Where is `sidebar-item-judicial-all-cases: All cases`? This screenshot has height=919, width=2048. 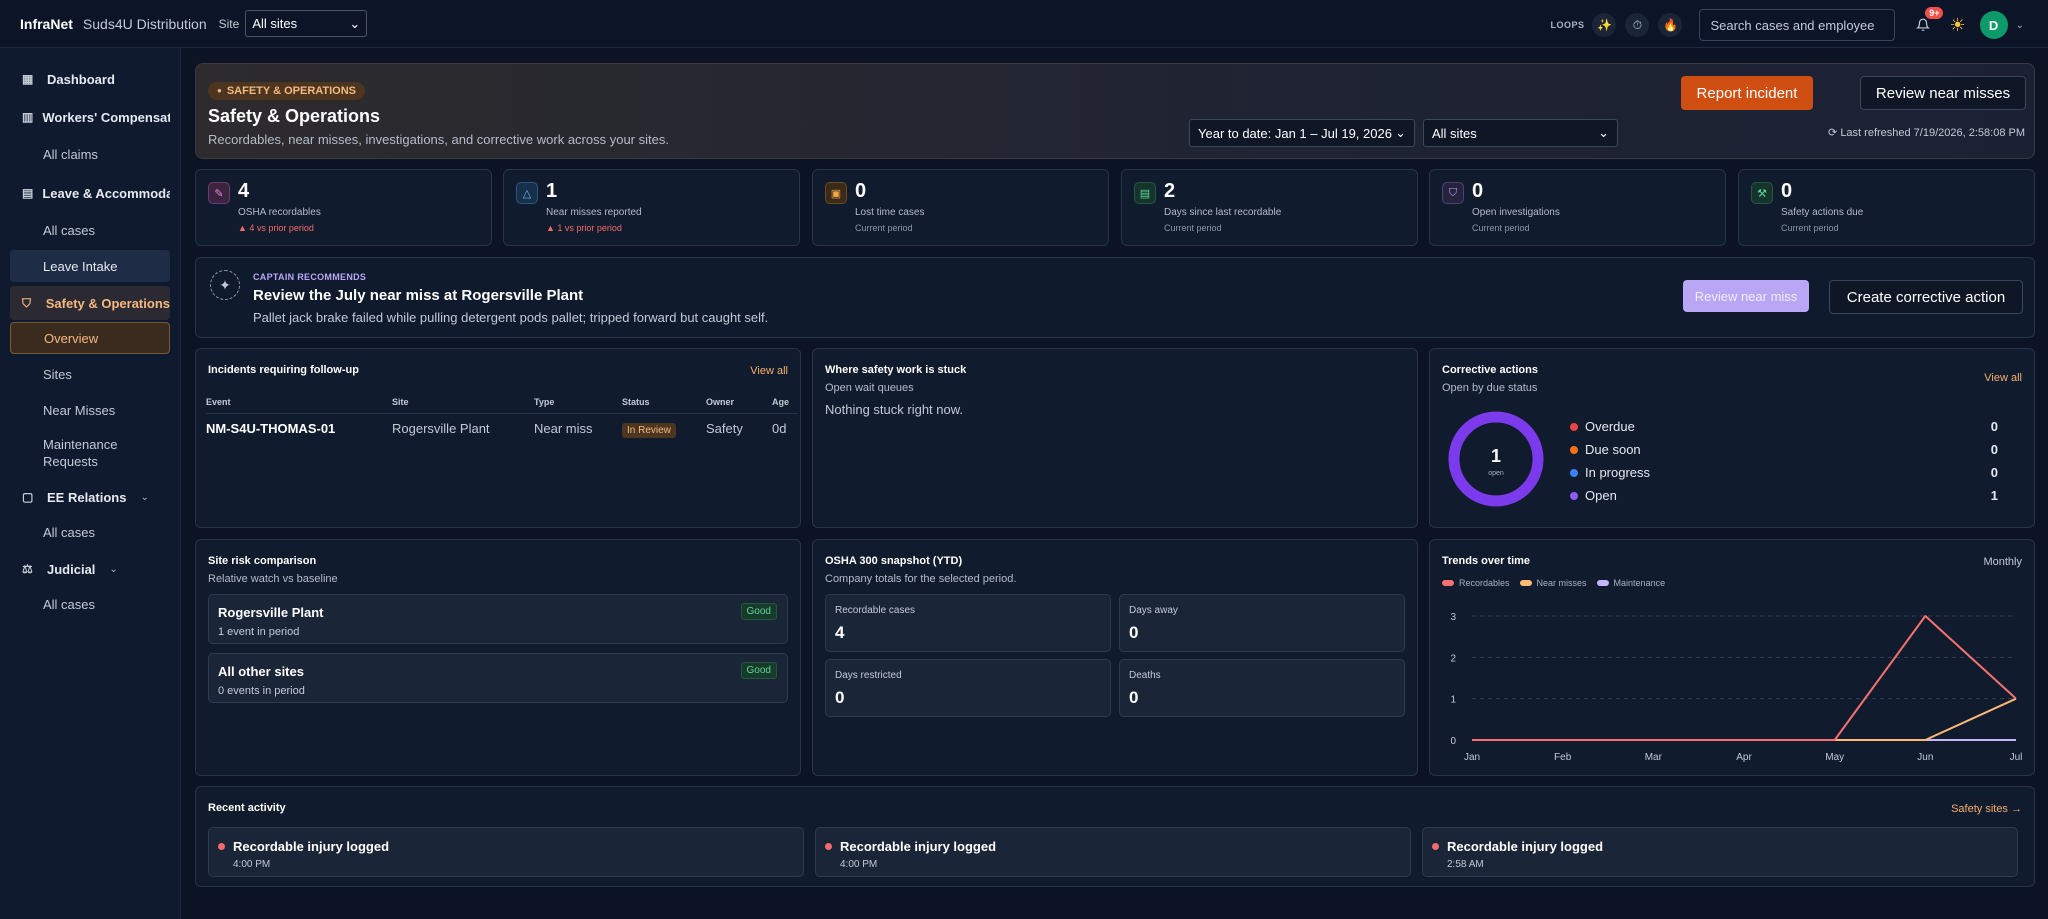
sidebar-item-judicial-all-cases: All cases is located at coordinates (90, 604).